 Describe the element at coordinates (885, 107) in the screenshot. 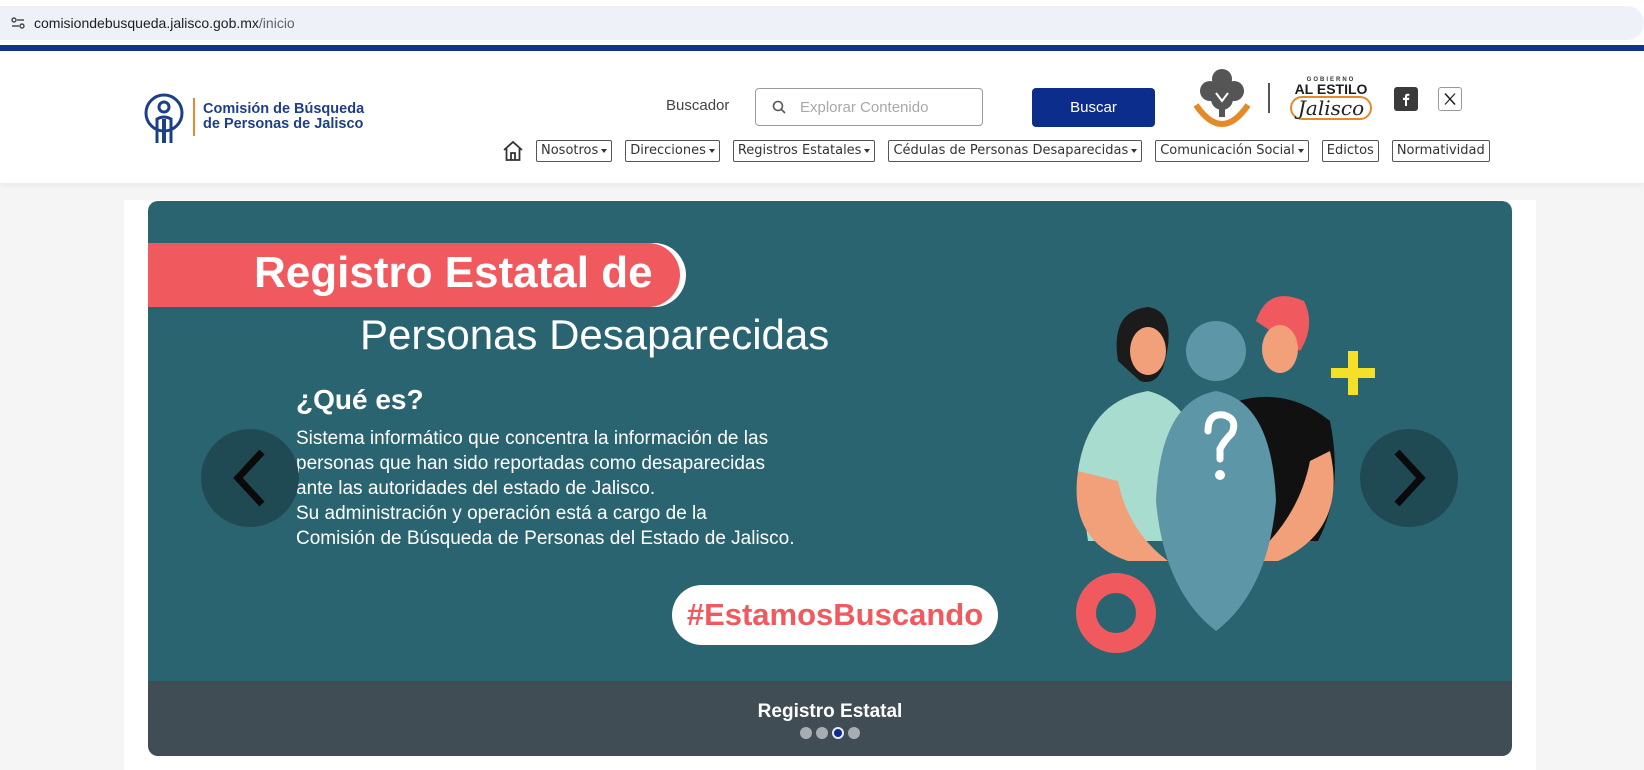

I see `search-input` at that location.